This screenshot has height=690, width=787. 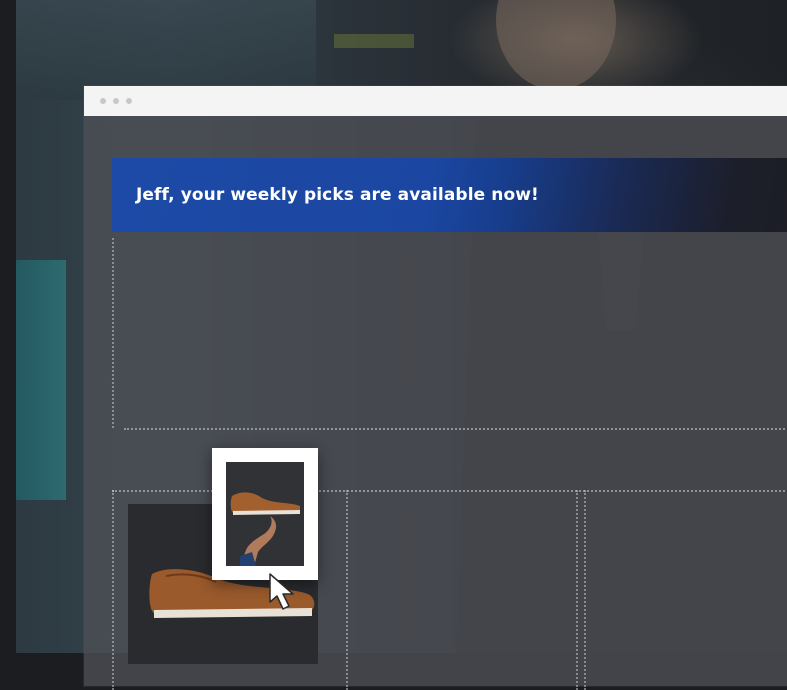 I want to click on window-dot-maximize, so click(x=129, y=101).